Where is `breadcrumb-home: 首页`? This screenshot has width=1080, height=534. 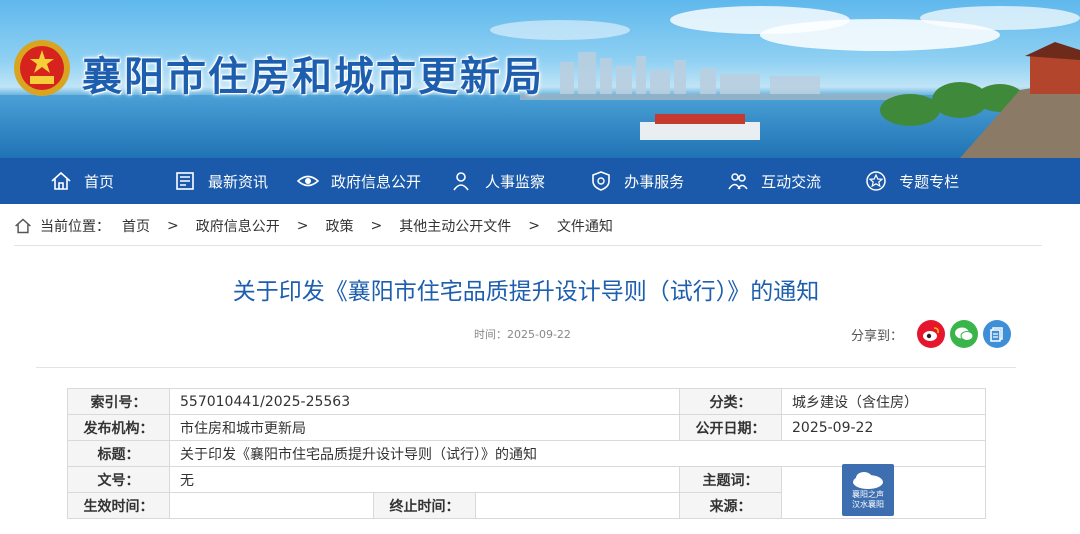
breadcrumb-home: 首页 is located at coordinates (136, 226).